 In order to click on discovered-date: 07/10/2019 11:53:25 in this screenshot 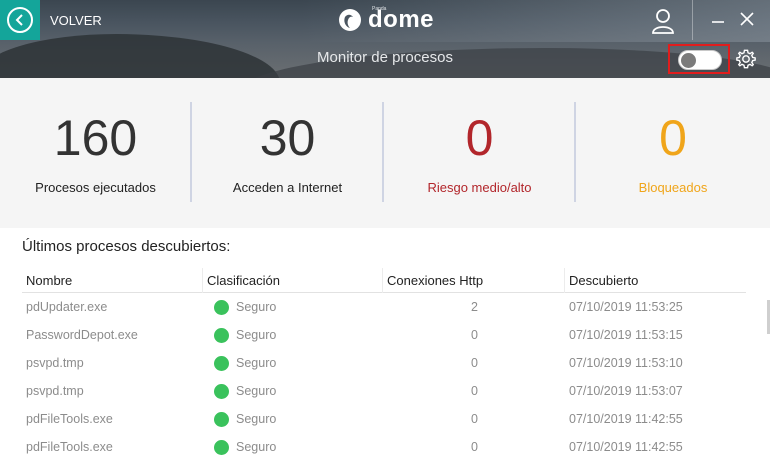, I will do `click(626, 307)`.